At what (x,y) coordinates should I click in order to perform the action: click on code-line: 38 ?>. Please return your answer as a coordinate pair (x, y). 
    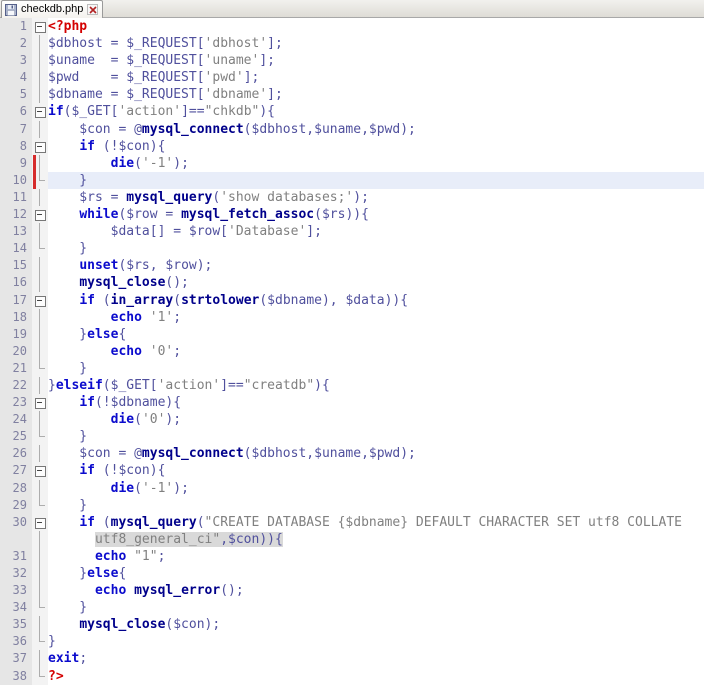
    Looking at the image, I should click on (352, 676).